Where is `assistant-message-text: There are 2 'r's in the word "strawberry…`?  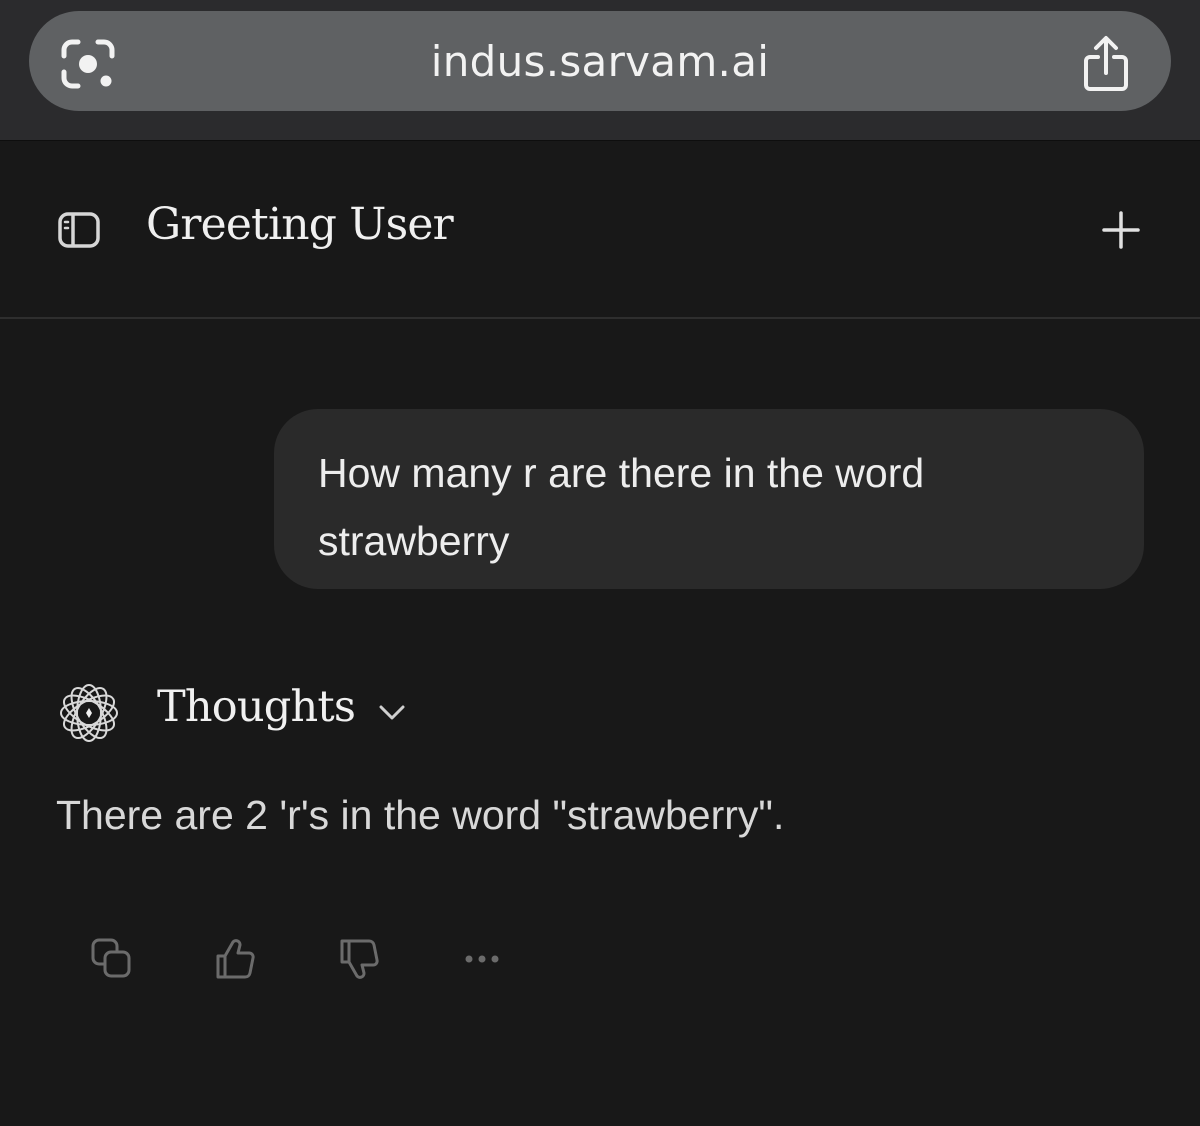 assistant-message-text: There are 2 'r's in the word "strawberry… is located at coordinates (420, 815).